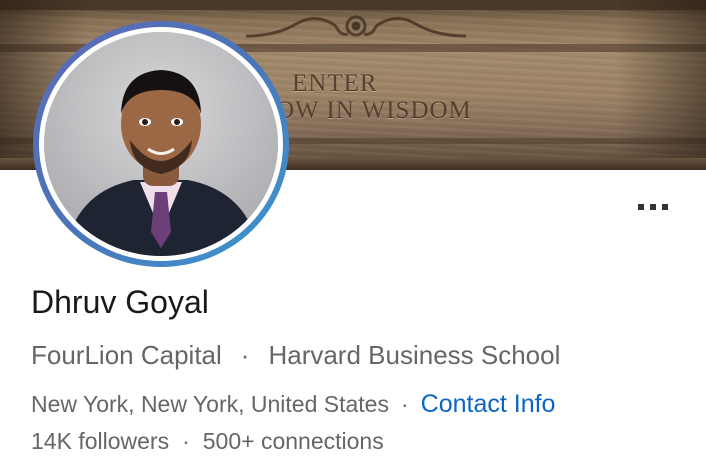 The image size is (706, 475). I want to click on banner-engraving-line1: ENTER, so click(335, 83).